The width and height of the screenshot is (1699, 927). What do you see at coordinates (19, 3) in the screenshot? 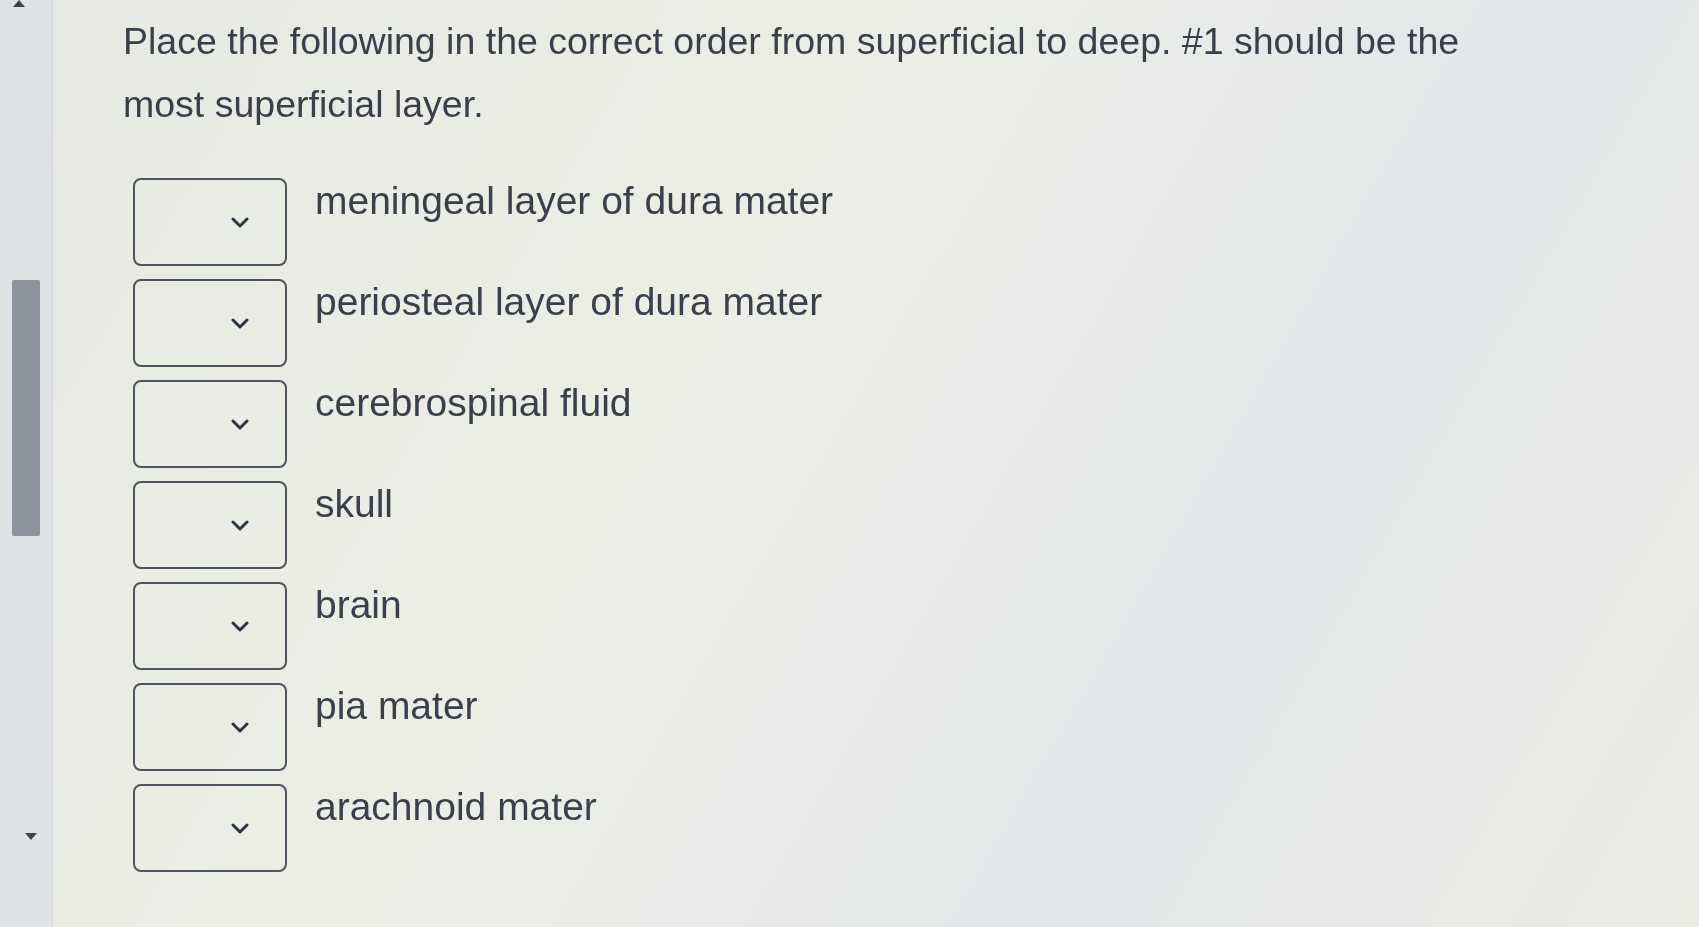
I see `scroll-up-arrow-icon` at bounding box center [19, 3].